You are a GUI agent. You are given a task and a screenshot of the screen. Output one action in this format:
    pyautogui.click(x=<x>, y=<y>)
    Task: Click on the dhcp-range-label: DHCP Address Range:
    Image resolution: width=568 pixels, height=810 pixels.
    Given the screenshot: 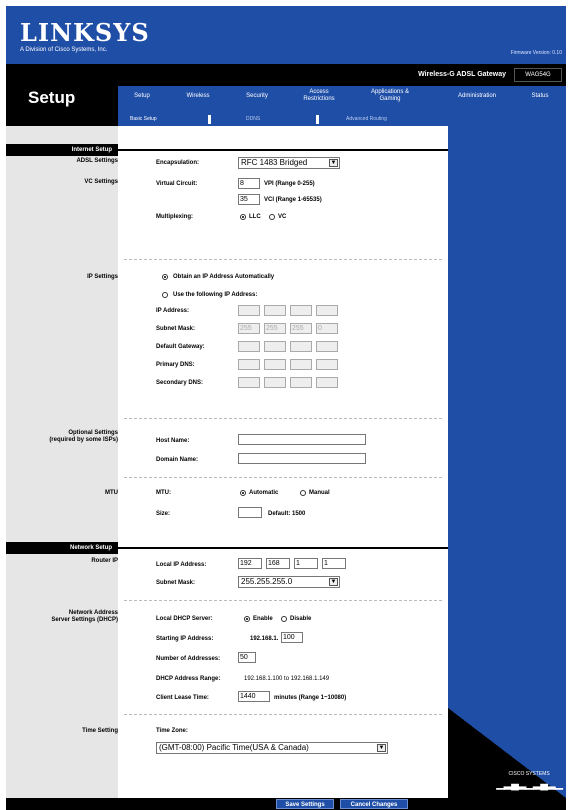 What is the action you would take?
    pyautogui.click(x=188, y=679)
    